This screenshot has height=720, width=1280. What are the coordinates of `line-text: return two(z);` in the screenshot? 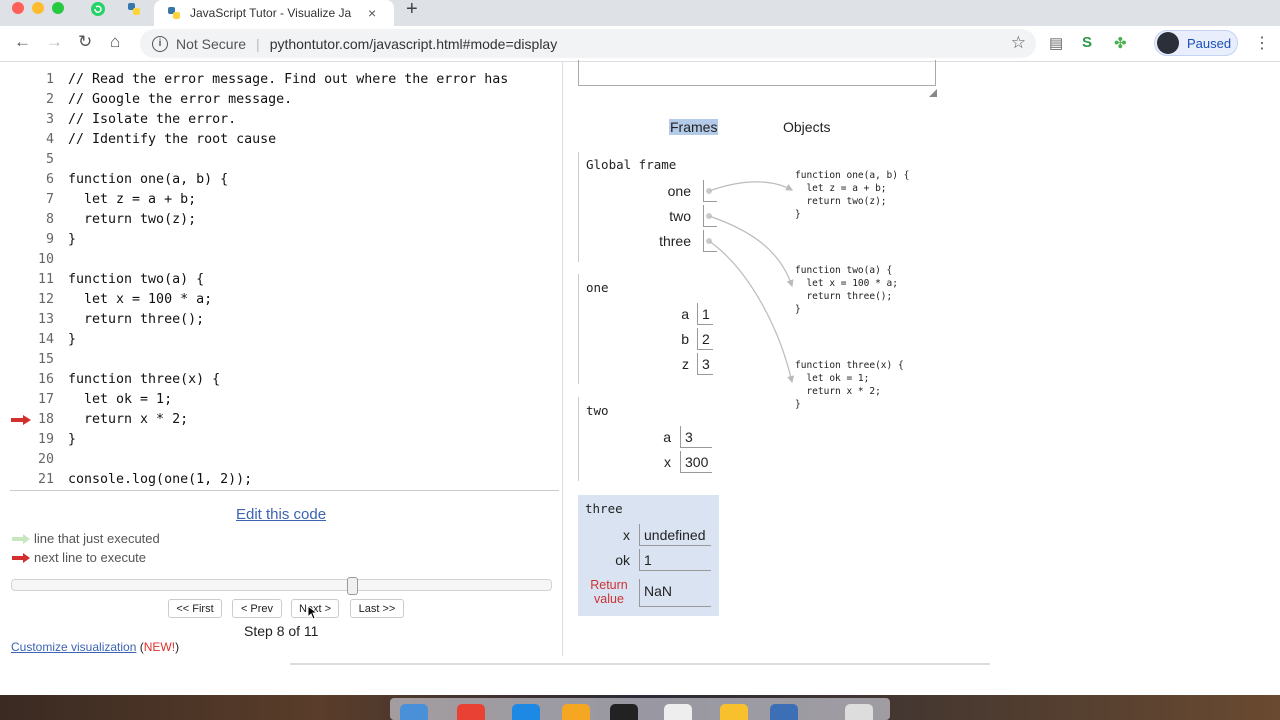 It's located at (132, 219).